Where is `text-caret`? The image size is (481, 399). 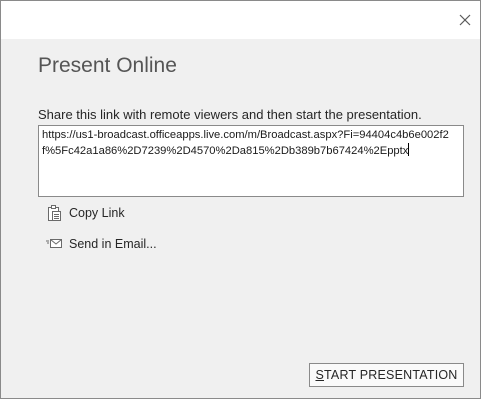 text-caret is located at coordinates (409, 149).